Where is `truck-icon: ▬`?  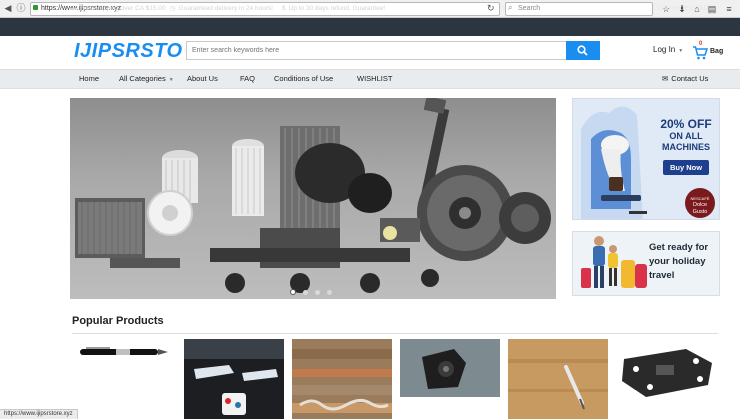
truck-icon: ▬ is located at coordinates (73, 8).